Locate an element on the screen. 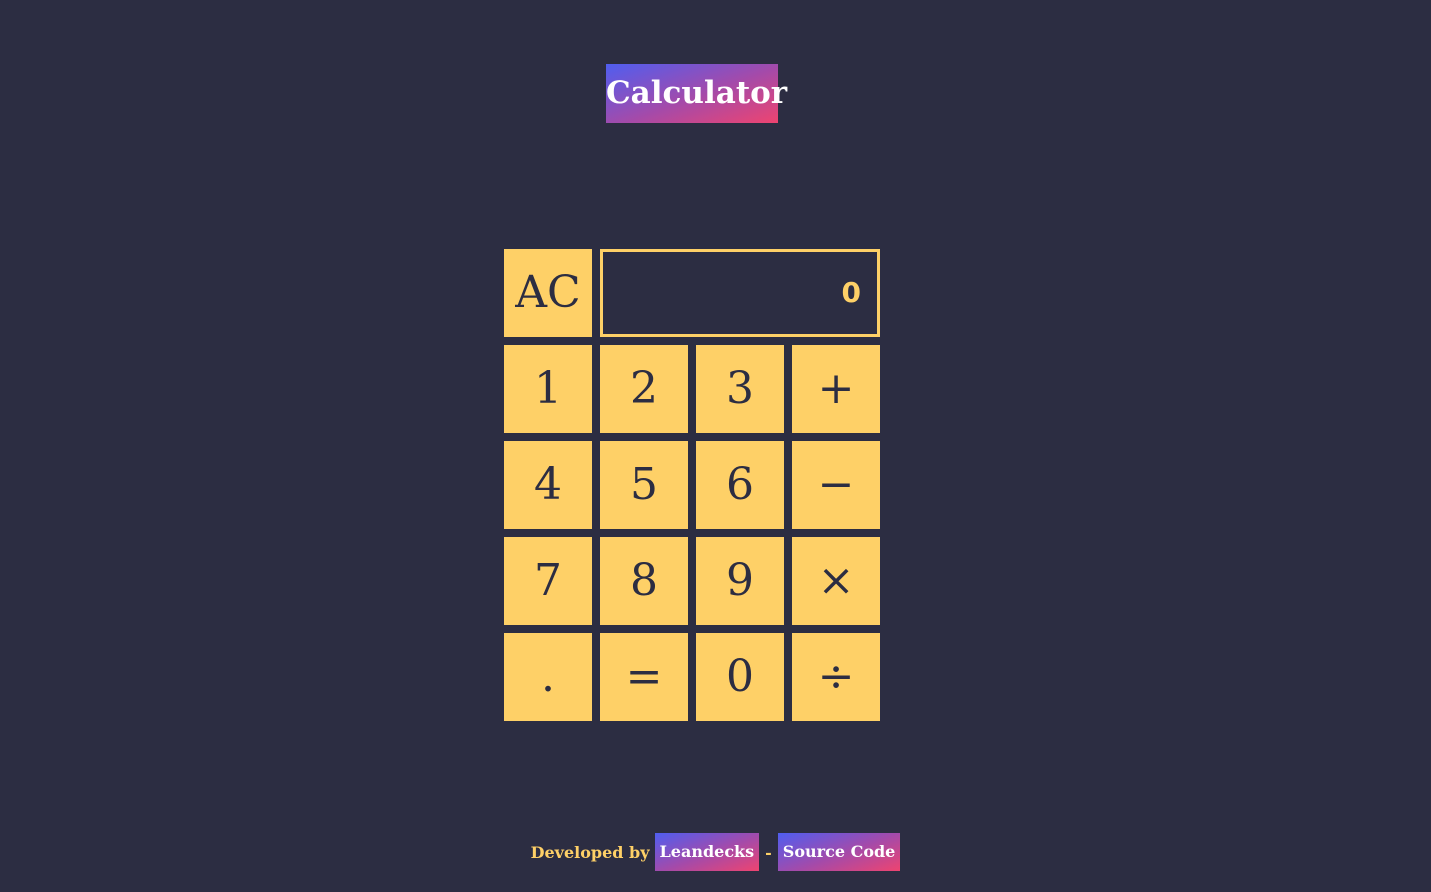 This screenshot has height=892, width=1431. multiply-button: × is located at coordinates (836, 581).